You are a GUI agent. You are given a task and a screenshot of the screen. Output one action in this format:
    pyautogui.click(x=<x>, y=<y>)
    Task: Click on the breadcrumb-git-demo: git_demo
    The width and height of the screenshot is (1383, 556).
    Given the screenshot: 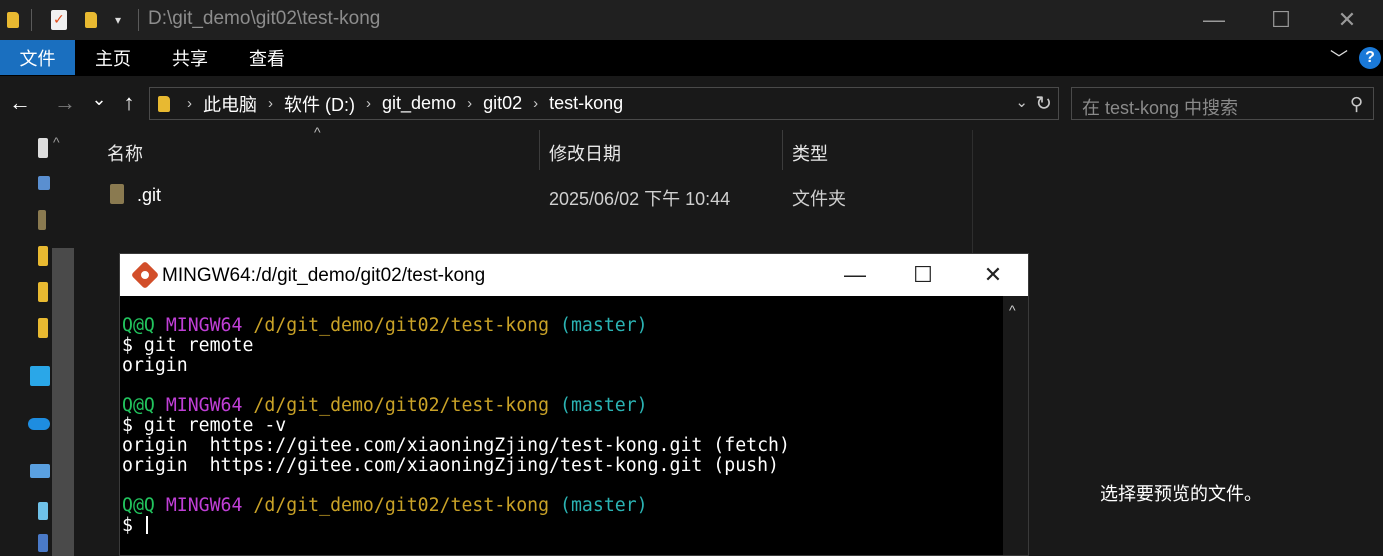 What is the action you would take?
    pyautogui.click(x=419, y=103)
    